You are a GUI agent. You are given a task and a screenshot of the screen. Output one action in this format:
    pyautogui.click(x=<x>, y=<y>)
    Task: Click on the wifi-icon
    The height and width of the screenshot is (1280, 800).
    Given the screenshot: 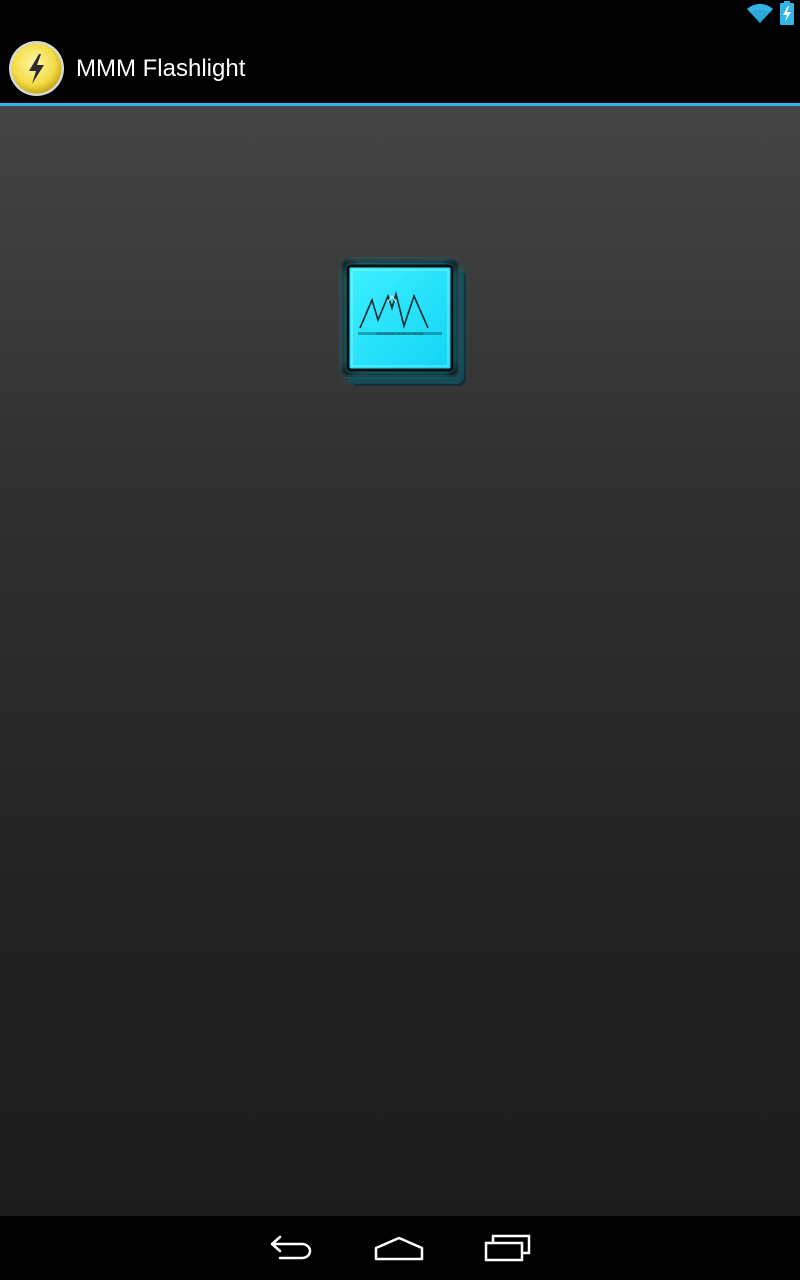 What is the action you would take?
    pyautogui.click(x=760, y=15)
    